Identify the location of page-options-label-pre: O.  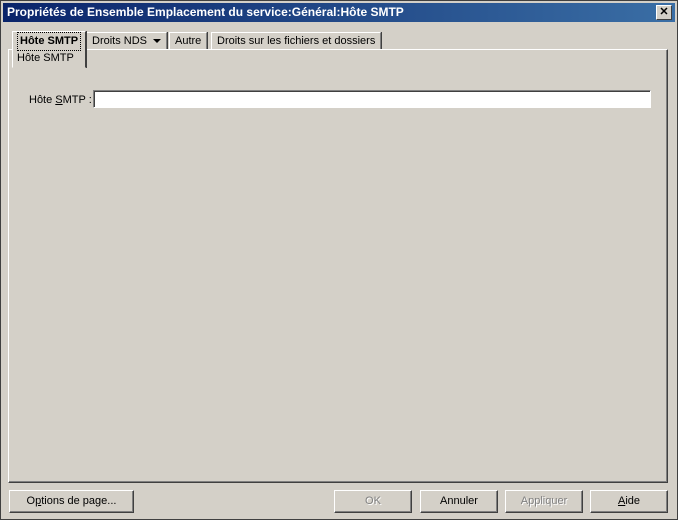
(31, 501).